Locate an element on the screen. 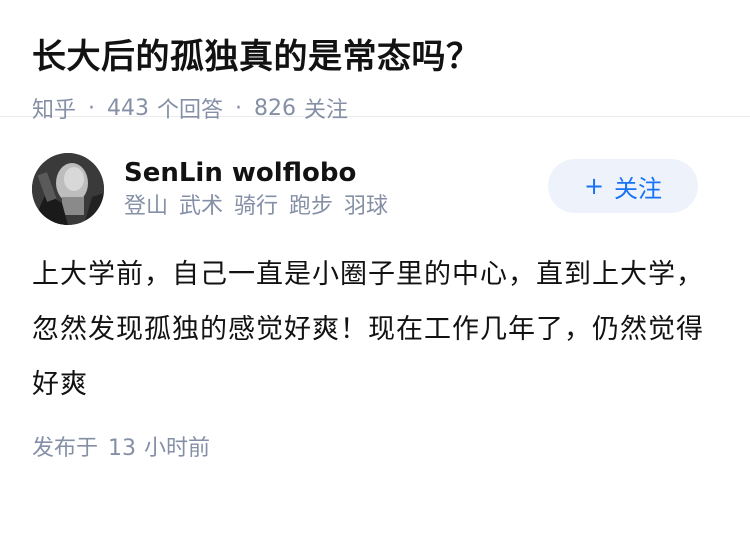 This screenshot has width=750, height=534. avatar-image is located at coordinates (68, 189).